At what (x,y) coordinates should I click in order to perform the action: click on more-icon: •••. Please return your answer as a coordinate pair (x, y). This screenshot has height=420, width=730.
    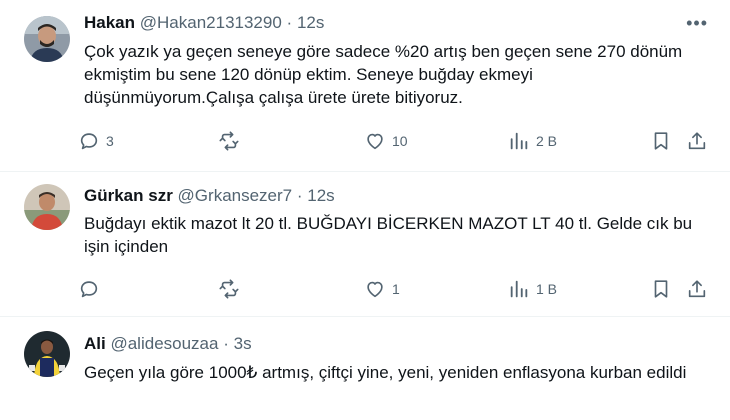
    Looking at the image, I should click on (697, 23).